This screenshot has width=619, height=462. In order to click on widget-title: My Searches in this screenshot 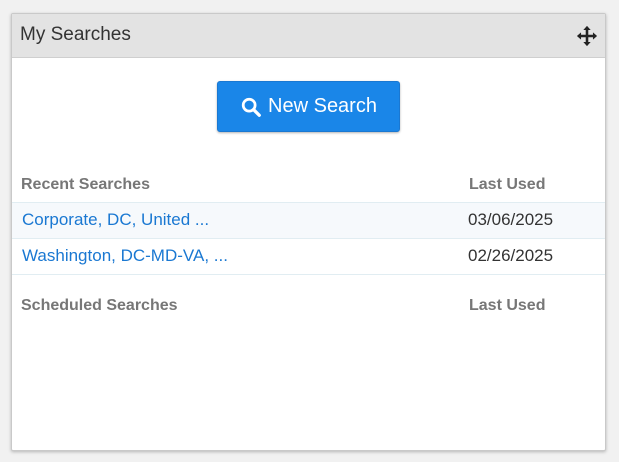, I will do `click(75, 34)`.